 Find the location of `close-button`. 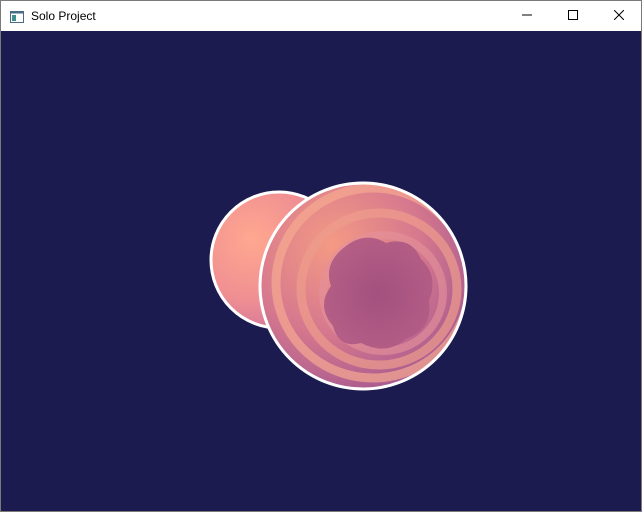

close-button is located at coordinates (619, 16).